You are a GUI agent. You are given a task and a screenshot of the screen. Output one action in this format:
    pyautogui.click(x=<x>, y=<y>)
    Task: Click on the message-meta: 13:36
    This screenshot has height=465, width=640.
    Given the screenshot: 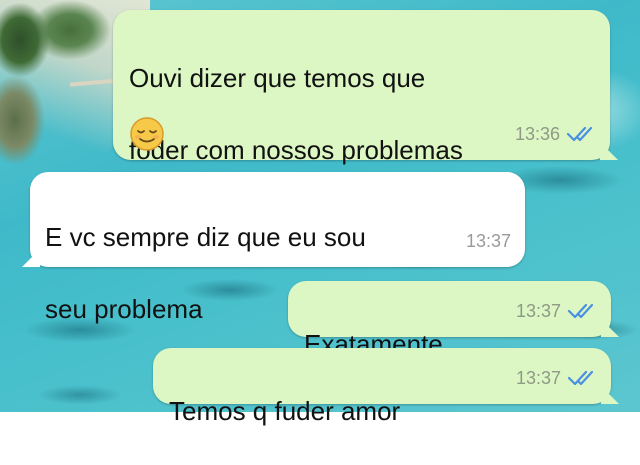 What is the action you would take?
    pyautogui.click(x=555, y=134)
    